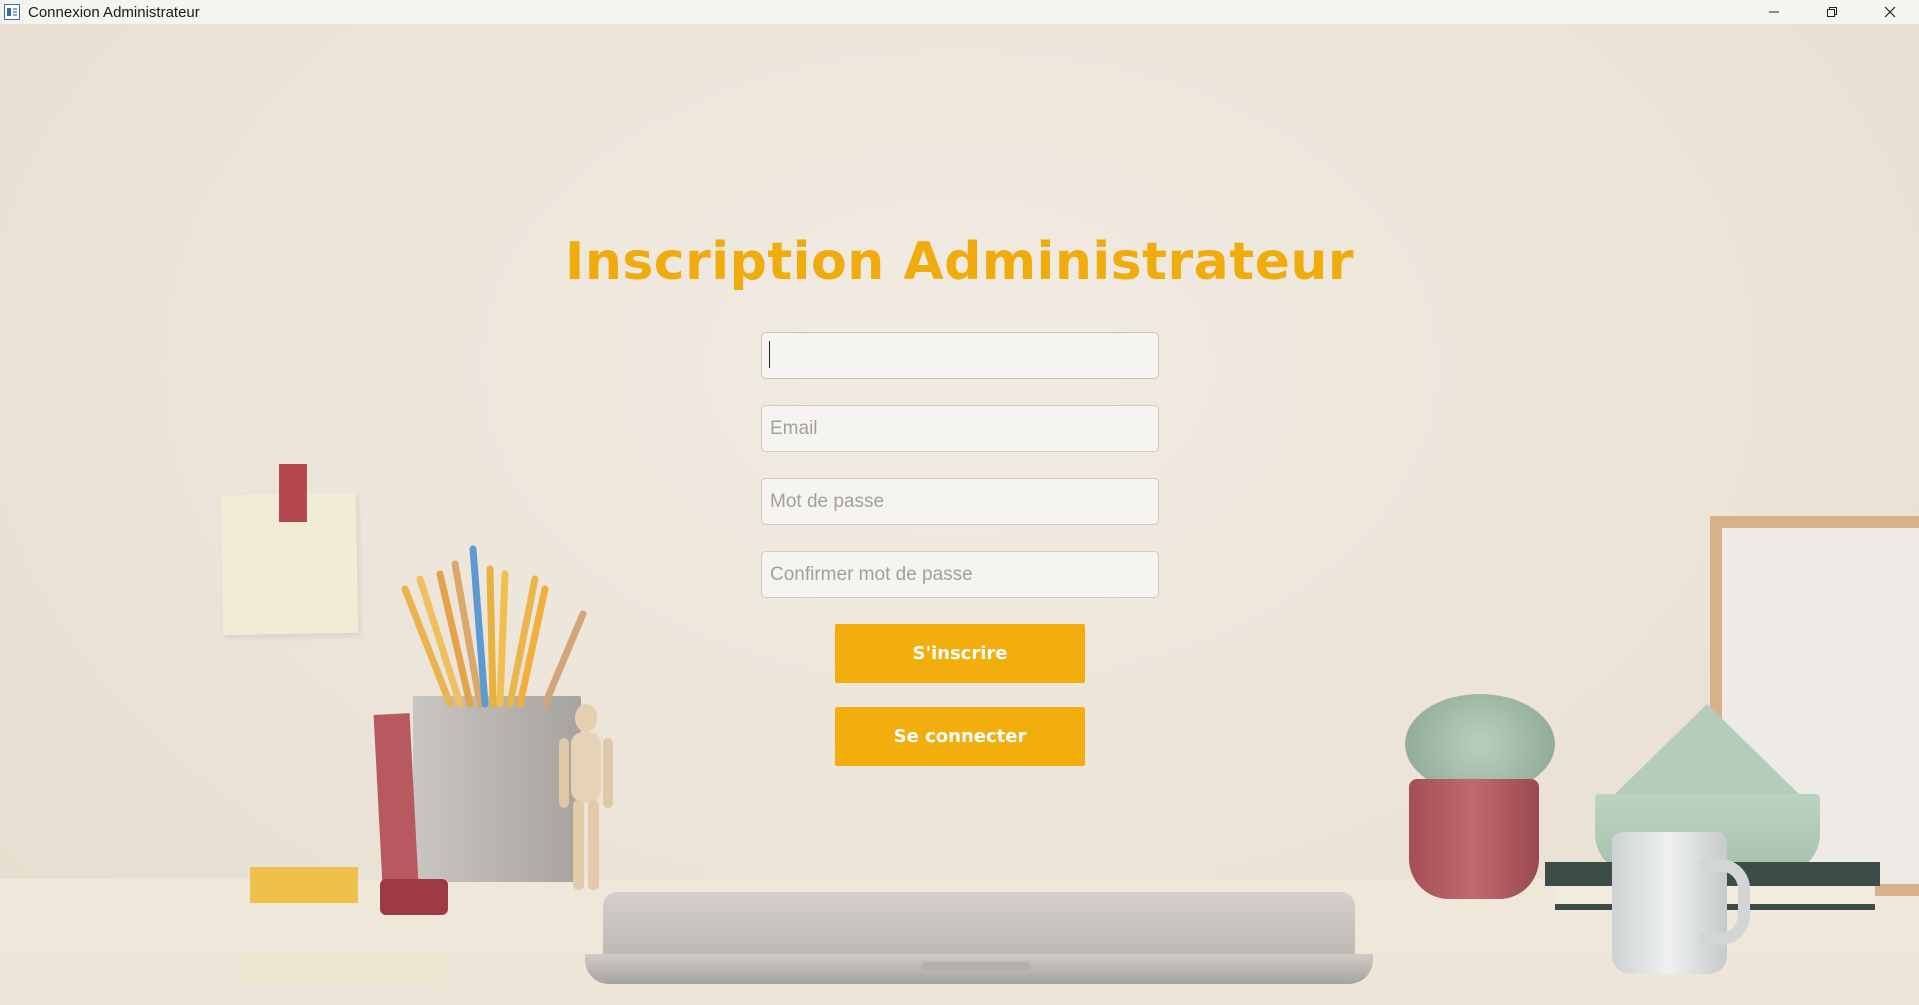 This screenshot has height=1005, width=1919. What do you see at coordinates (959, 12) in the screenshot?
I see `title-bar: Connexion Administrateur` at bounding box center [959, 12].